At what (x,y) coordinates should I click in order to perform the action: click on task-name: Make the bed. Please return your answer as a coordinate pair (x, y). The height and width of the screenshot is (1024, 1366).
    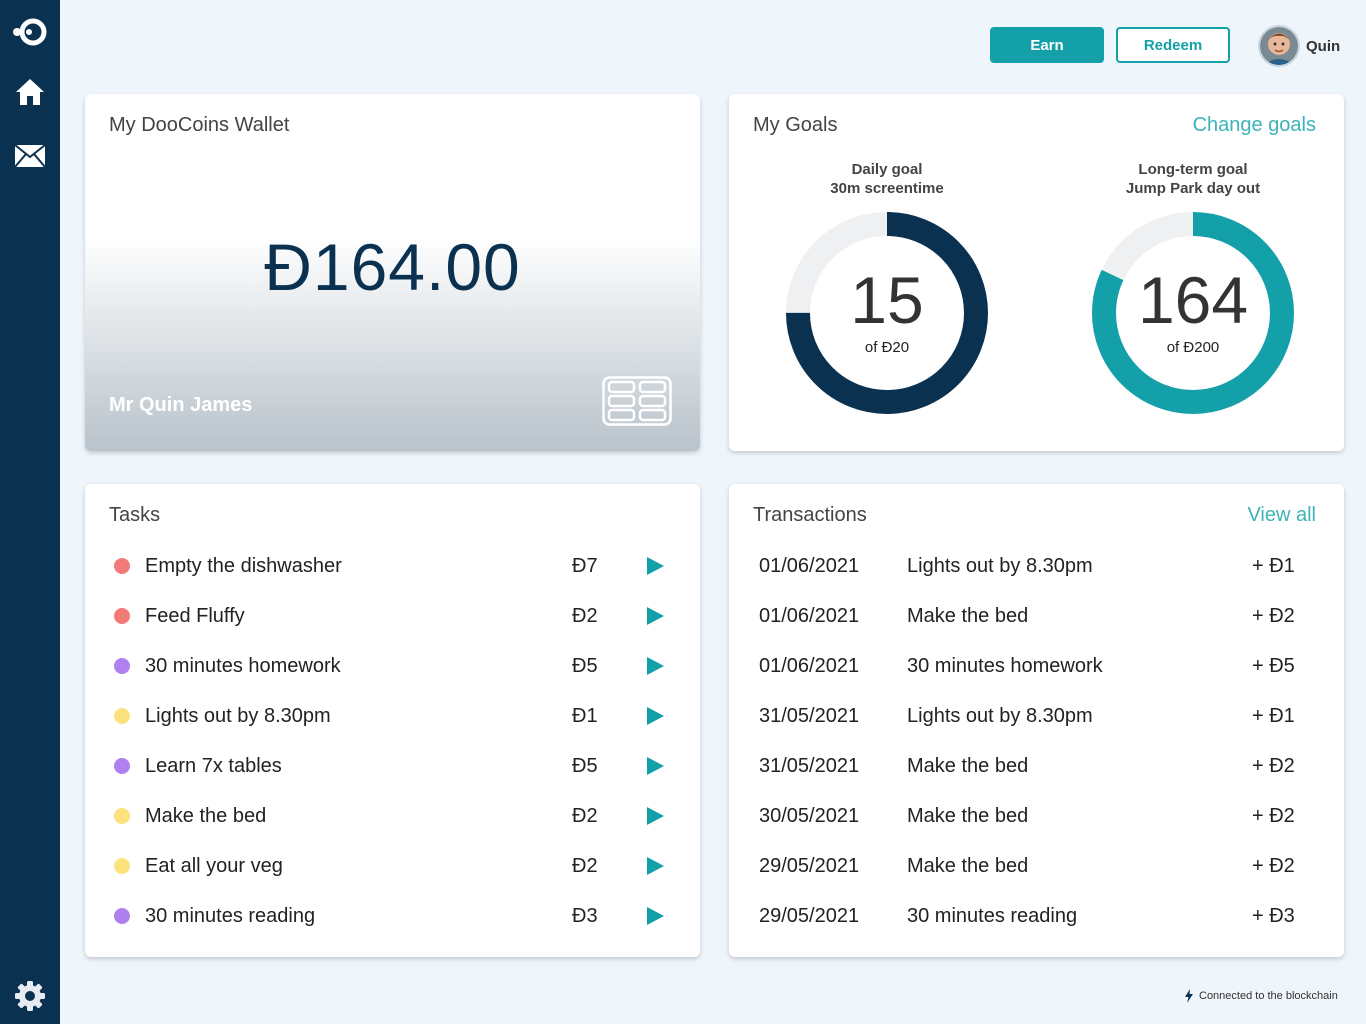
    Looking at the image, I should click on (206, 815).